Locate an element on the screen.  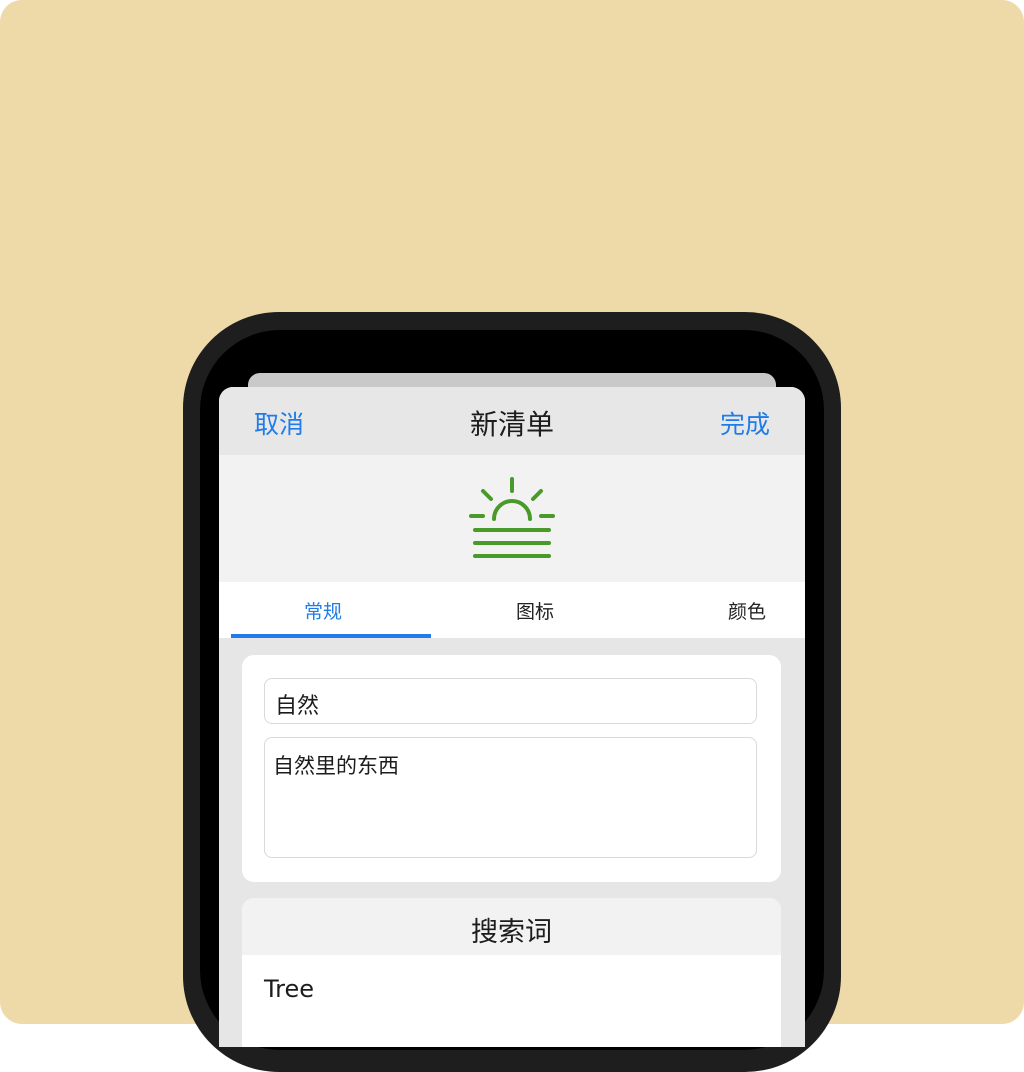
navigation-bar: 取消 新清单 完成 is located at coordinates (512, 421).